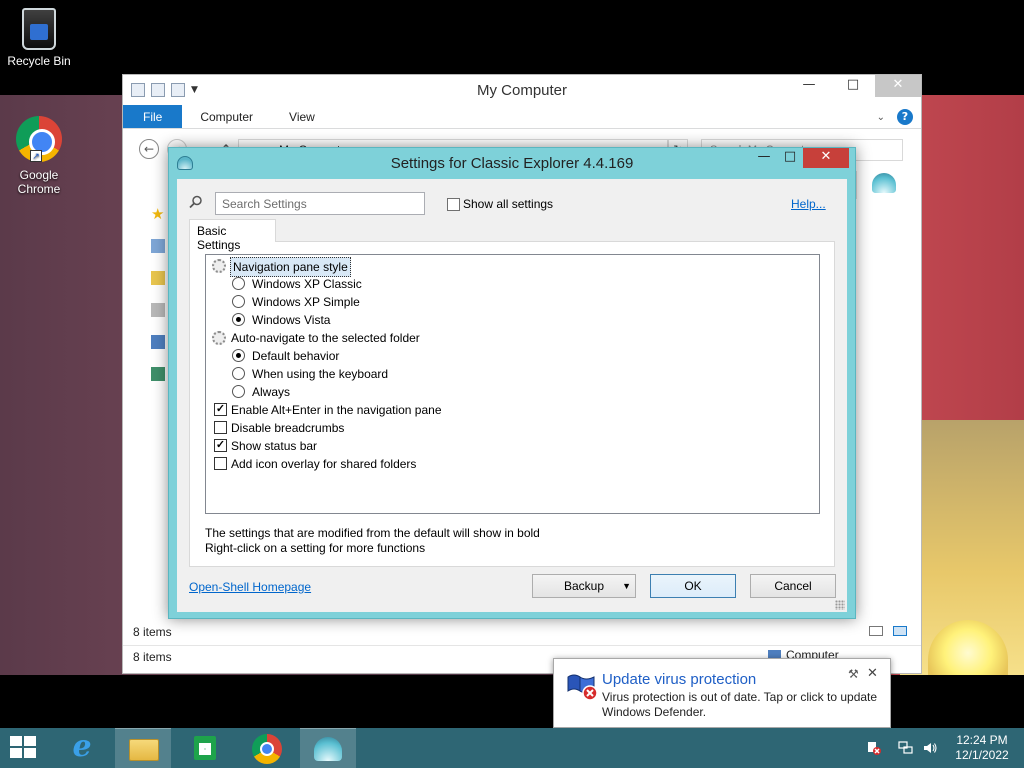  I want to click on windows-logo-icon, so click(24, 748).